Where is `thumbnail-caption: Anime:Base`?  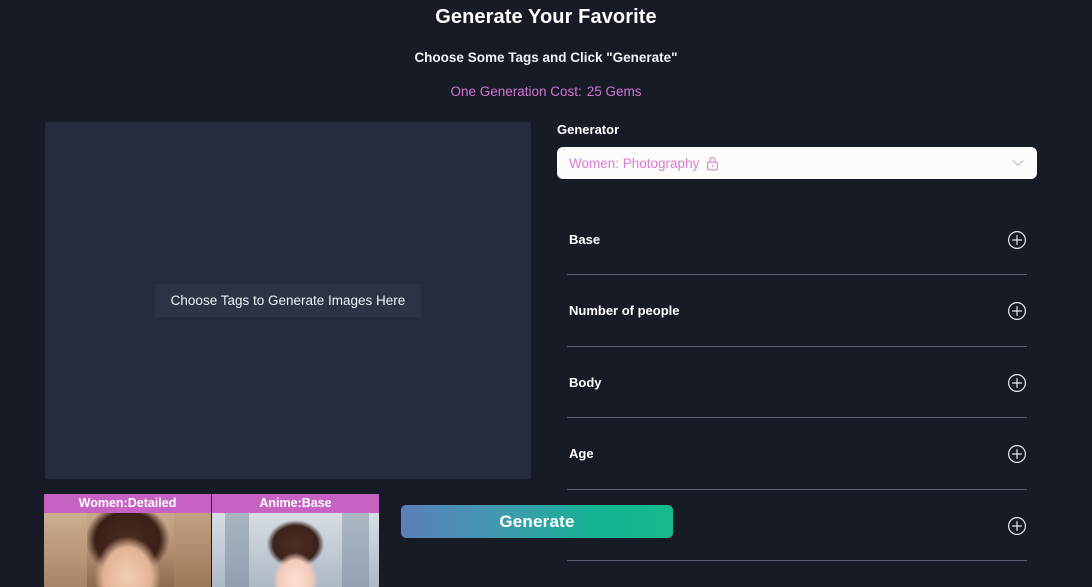
thumbnail-caption: Anime:Base is located at coordinates (295, 503).